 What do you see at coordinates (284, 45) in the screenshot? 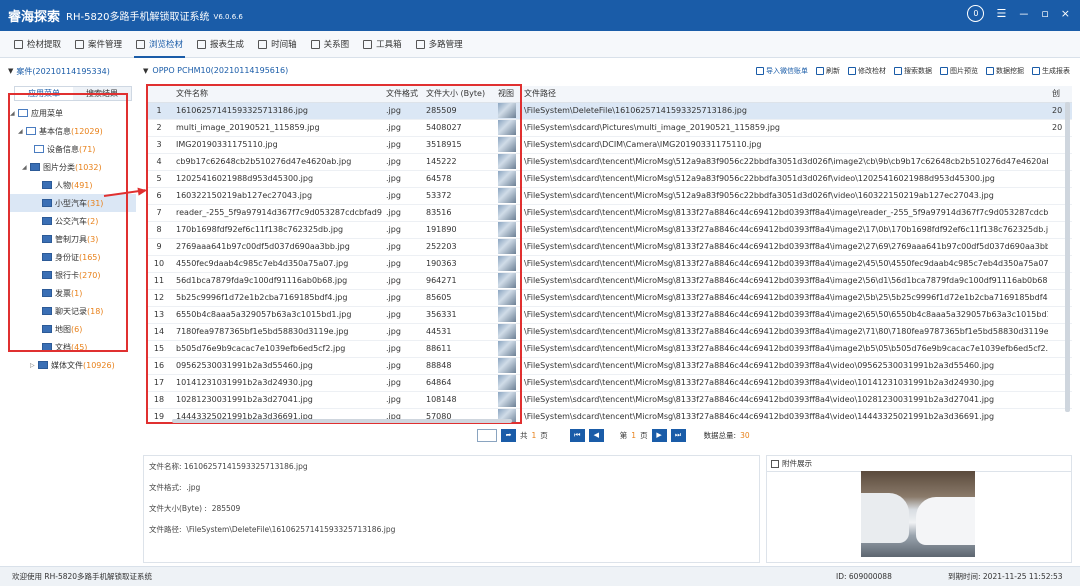
I see `menu-label: 时间轴` at bounding box center [284, 45].